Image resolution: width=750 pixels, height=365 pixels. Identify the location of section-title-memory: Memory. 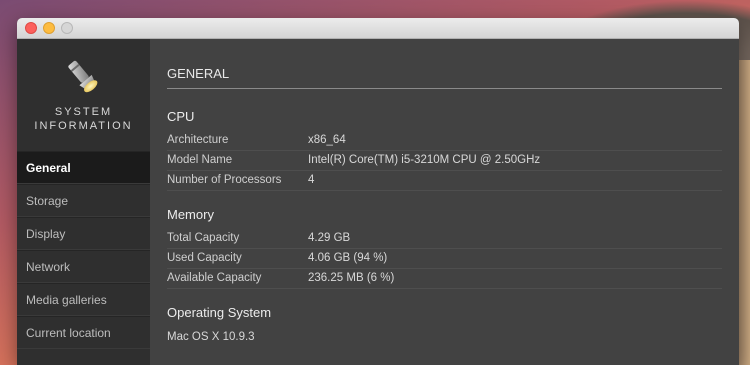
(190, 214).